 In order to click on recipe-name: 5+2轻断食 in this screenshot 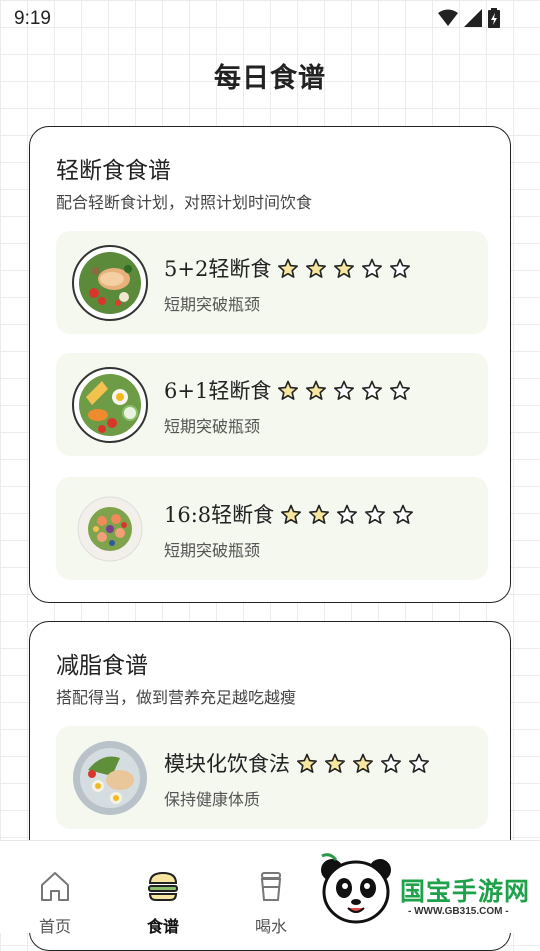, I will do `click(287, 268)`.